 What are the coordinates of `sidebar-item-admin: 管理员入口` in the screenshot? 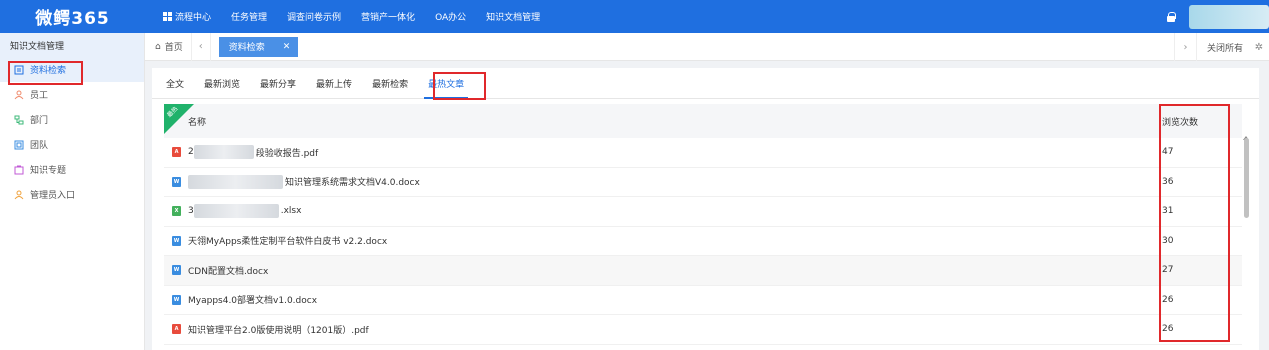 It's located at (72, 194).